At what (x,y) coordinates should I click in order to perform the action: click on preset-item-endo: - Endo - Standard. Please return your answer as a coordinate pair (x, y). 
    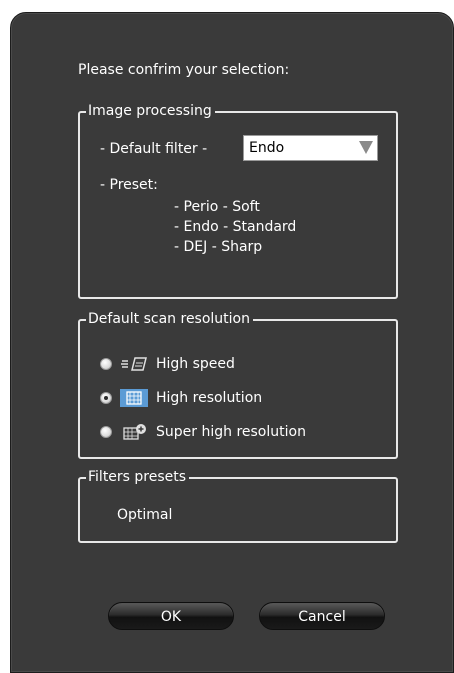
    Looking at the image, I should click on (235, 227).